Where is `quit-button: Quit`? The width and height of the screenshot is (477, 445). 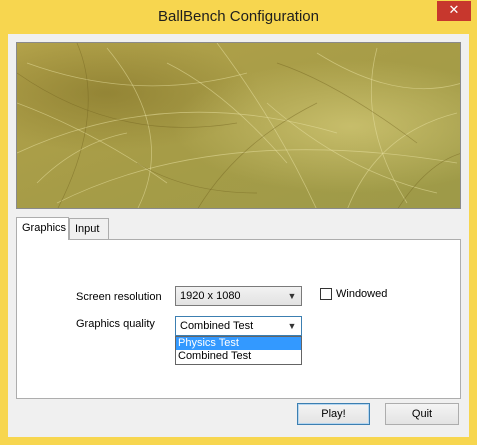
quit-button: Quit is located at coordinates (422, 414).